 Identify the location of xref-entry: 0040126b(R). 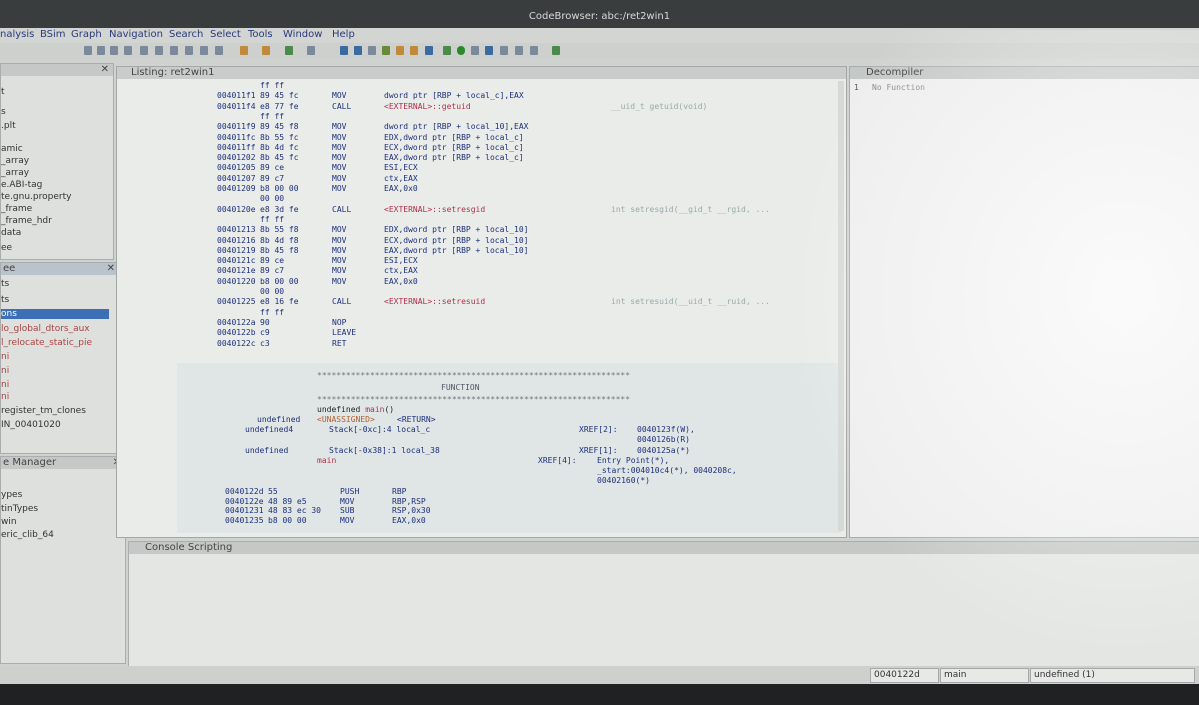
(663, 439).